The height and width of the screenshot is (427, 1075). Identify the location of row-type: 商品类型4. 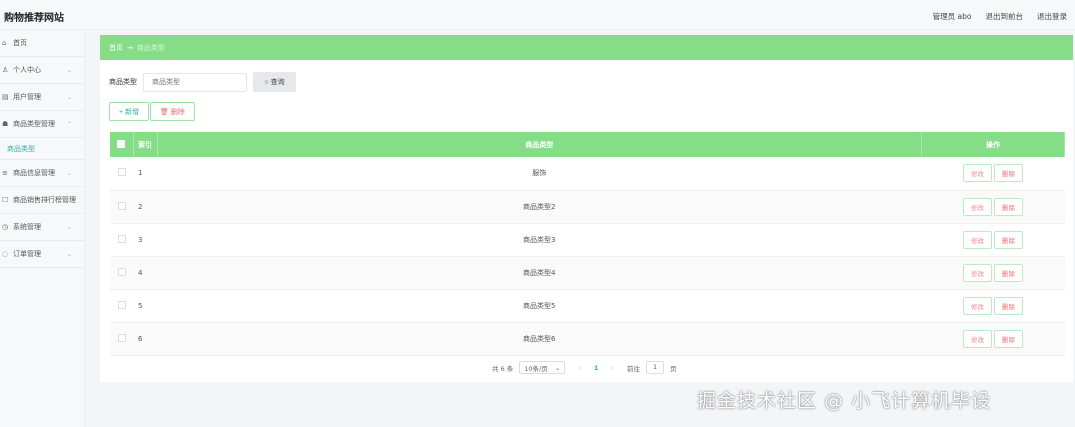
(539, 273).